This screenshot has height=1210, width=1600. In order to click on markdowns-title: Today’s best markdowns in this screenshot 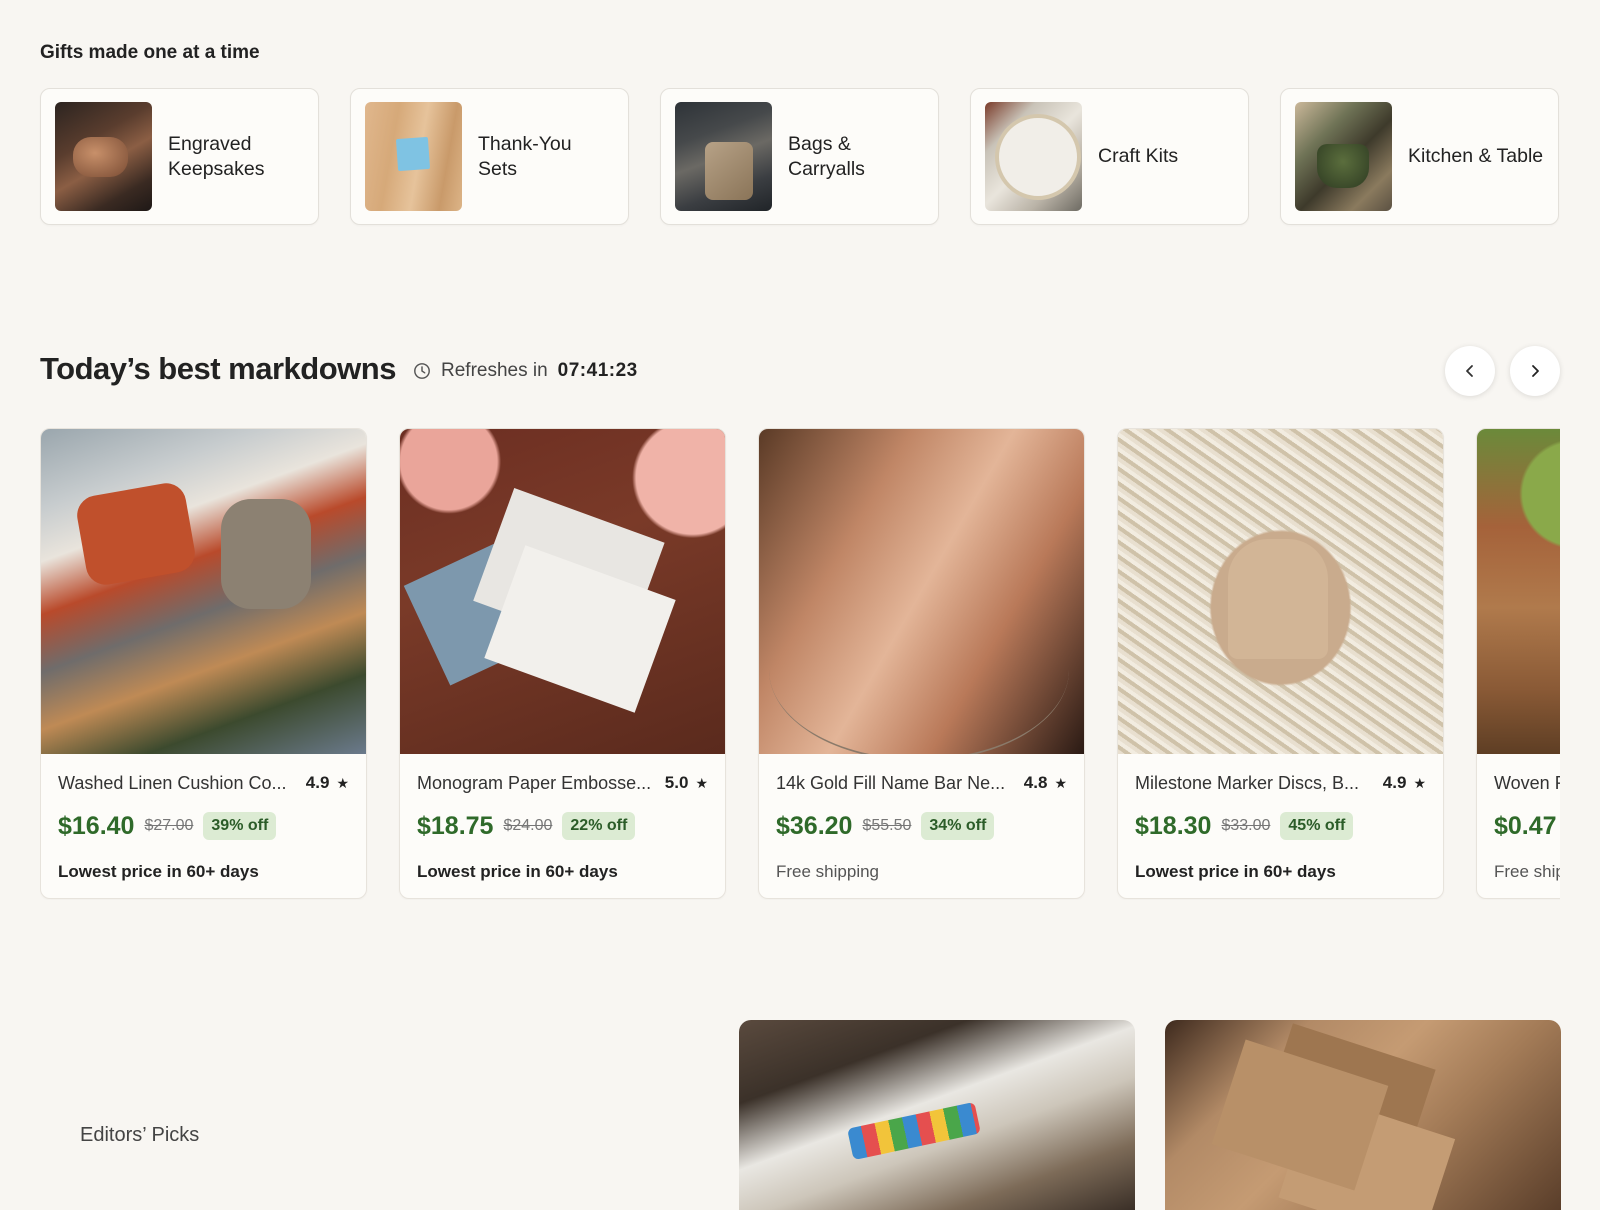, I will do `click(218, 368)`.